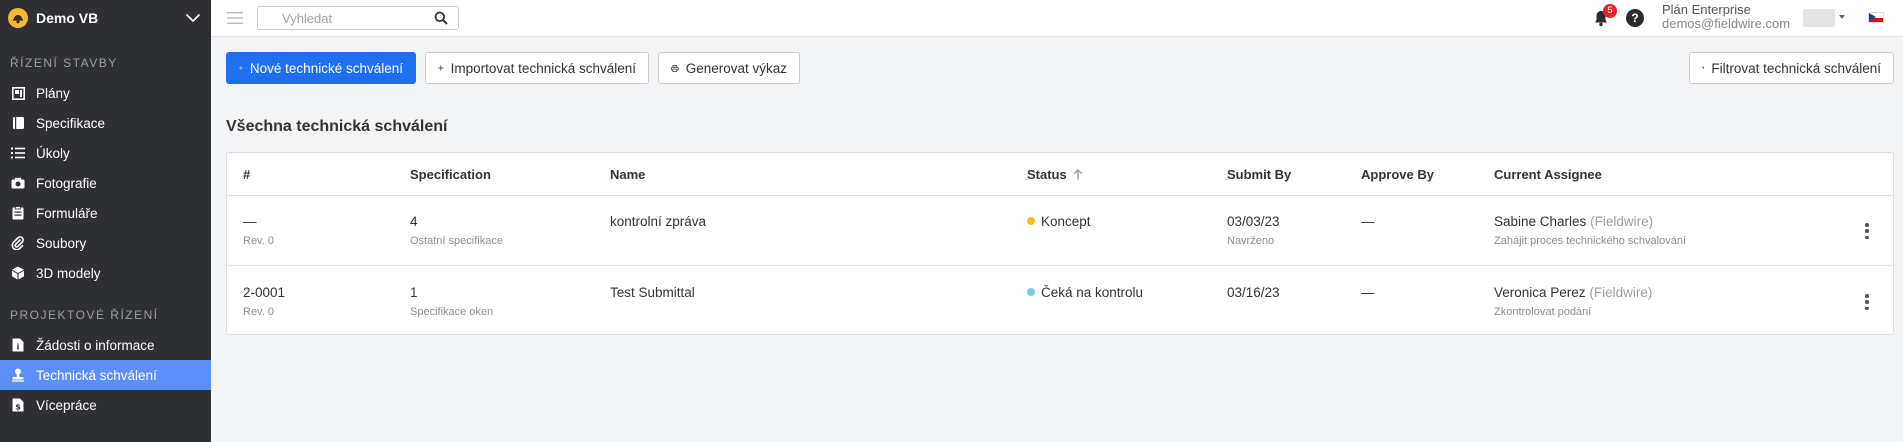 This screenshot has width=1903, height=442. What do you see at coordinates (96, 375) in the screenshot?
I see `sidebar-item-label: Technická schválení` at bounding box center [96, 375].